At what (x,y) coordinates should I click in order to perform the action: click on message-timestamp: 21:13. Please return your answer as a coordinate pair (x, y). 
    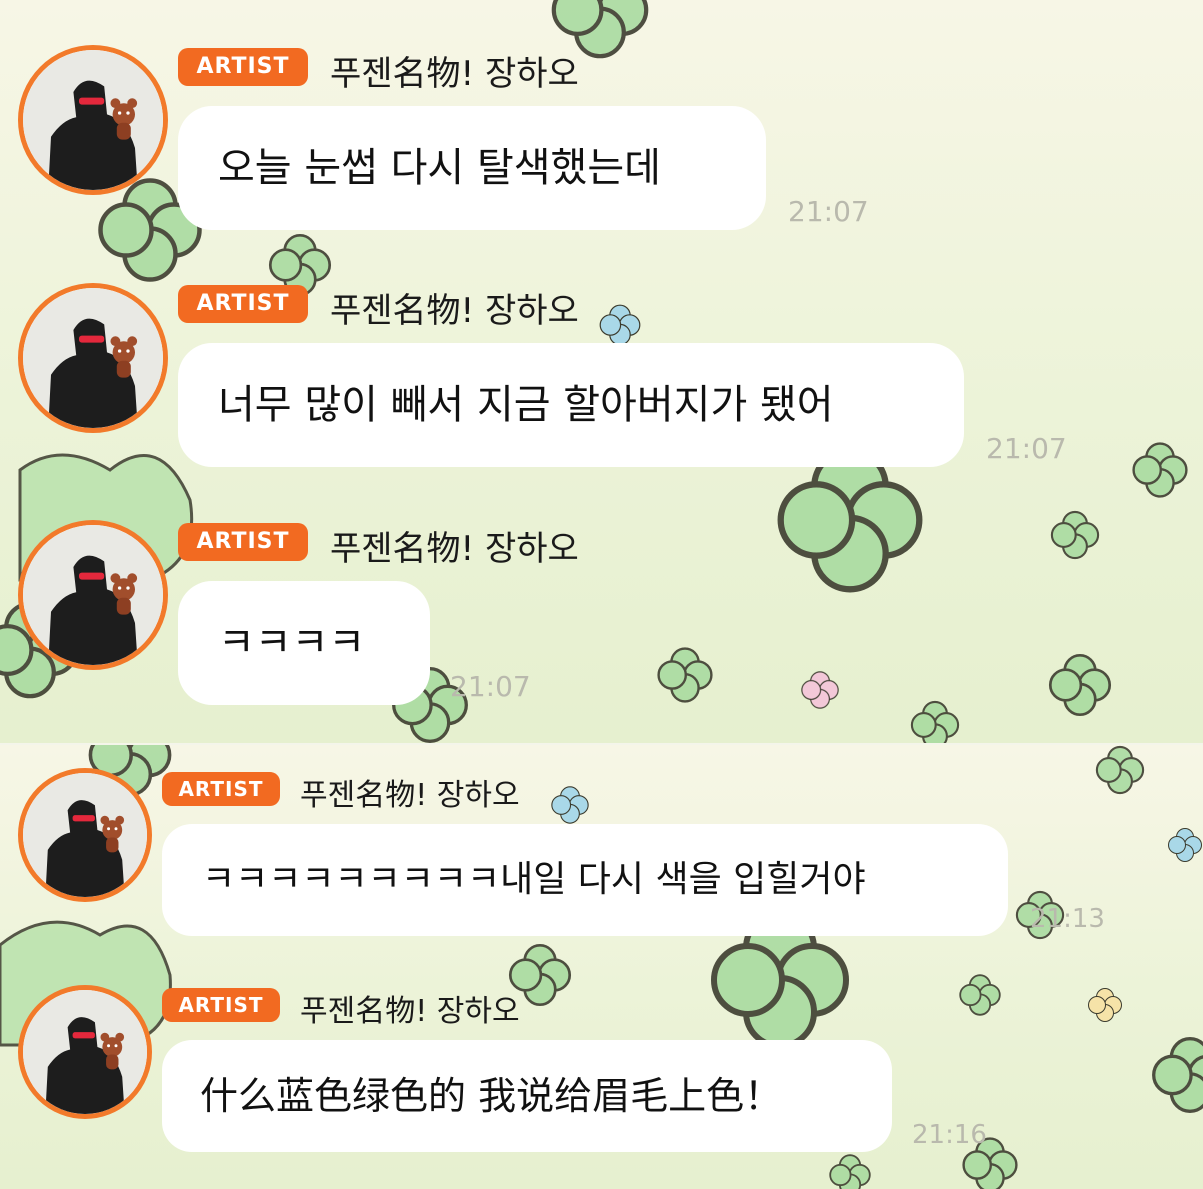
    Looking at the image, I should click on (1067, 919).